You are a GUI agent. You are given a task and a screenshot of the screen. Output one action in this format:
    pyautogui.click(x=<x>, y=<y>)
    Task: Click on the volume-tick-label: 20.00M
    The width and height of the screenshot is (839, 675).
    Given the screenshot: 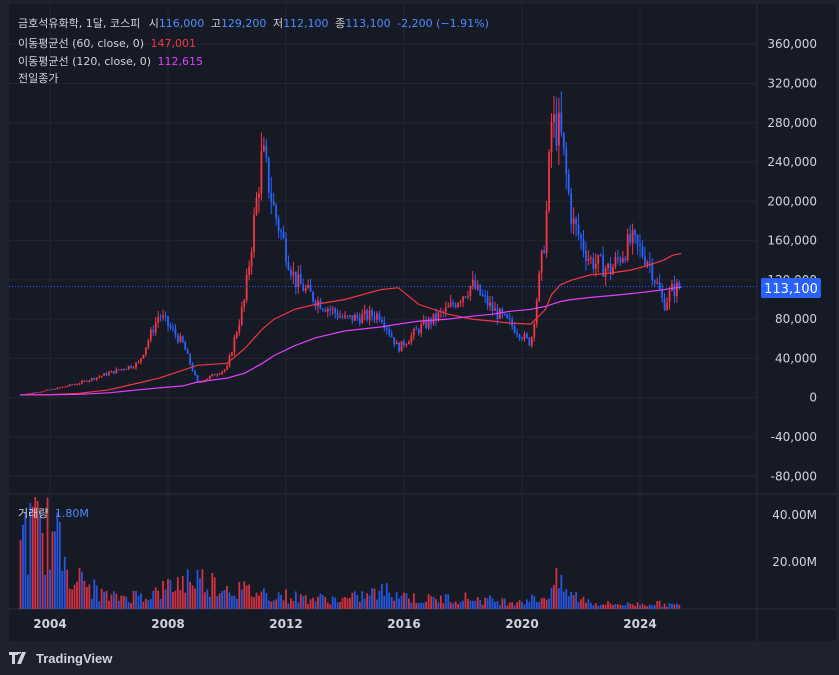 What is the action you would take?
    pyautogui.click(x=794, y=562)
    